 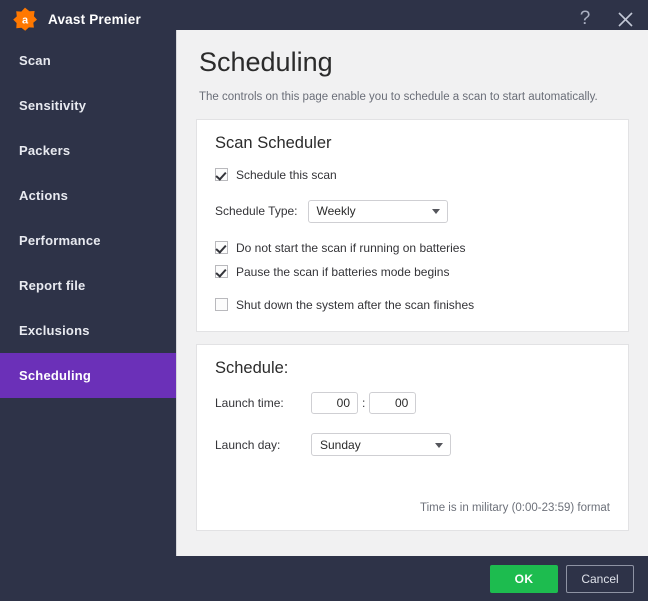 I want to click on schedule-this-scan-checkbox: Schedule this scan, so click(x=412, y=175).